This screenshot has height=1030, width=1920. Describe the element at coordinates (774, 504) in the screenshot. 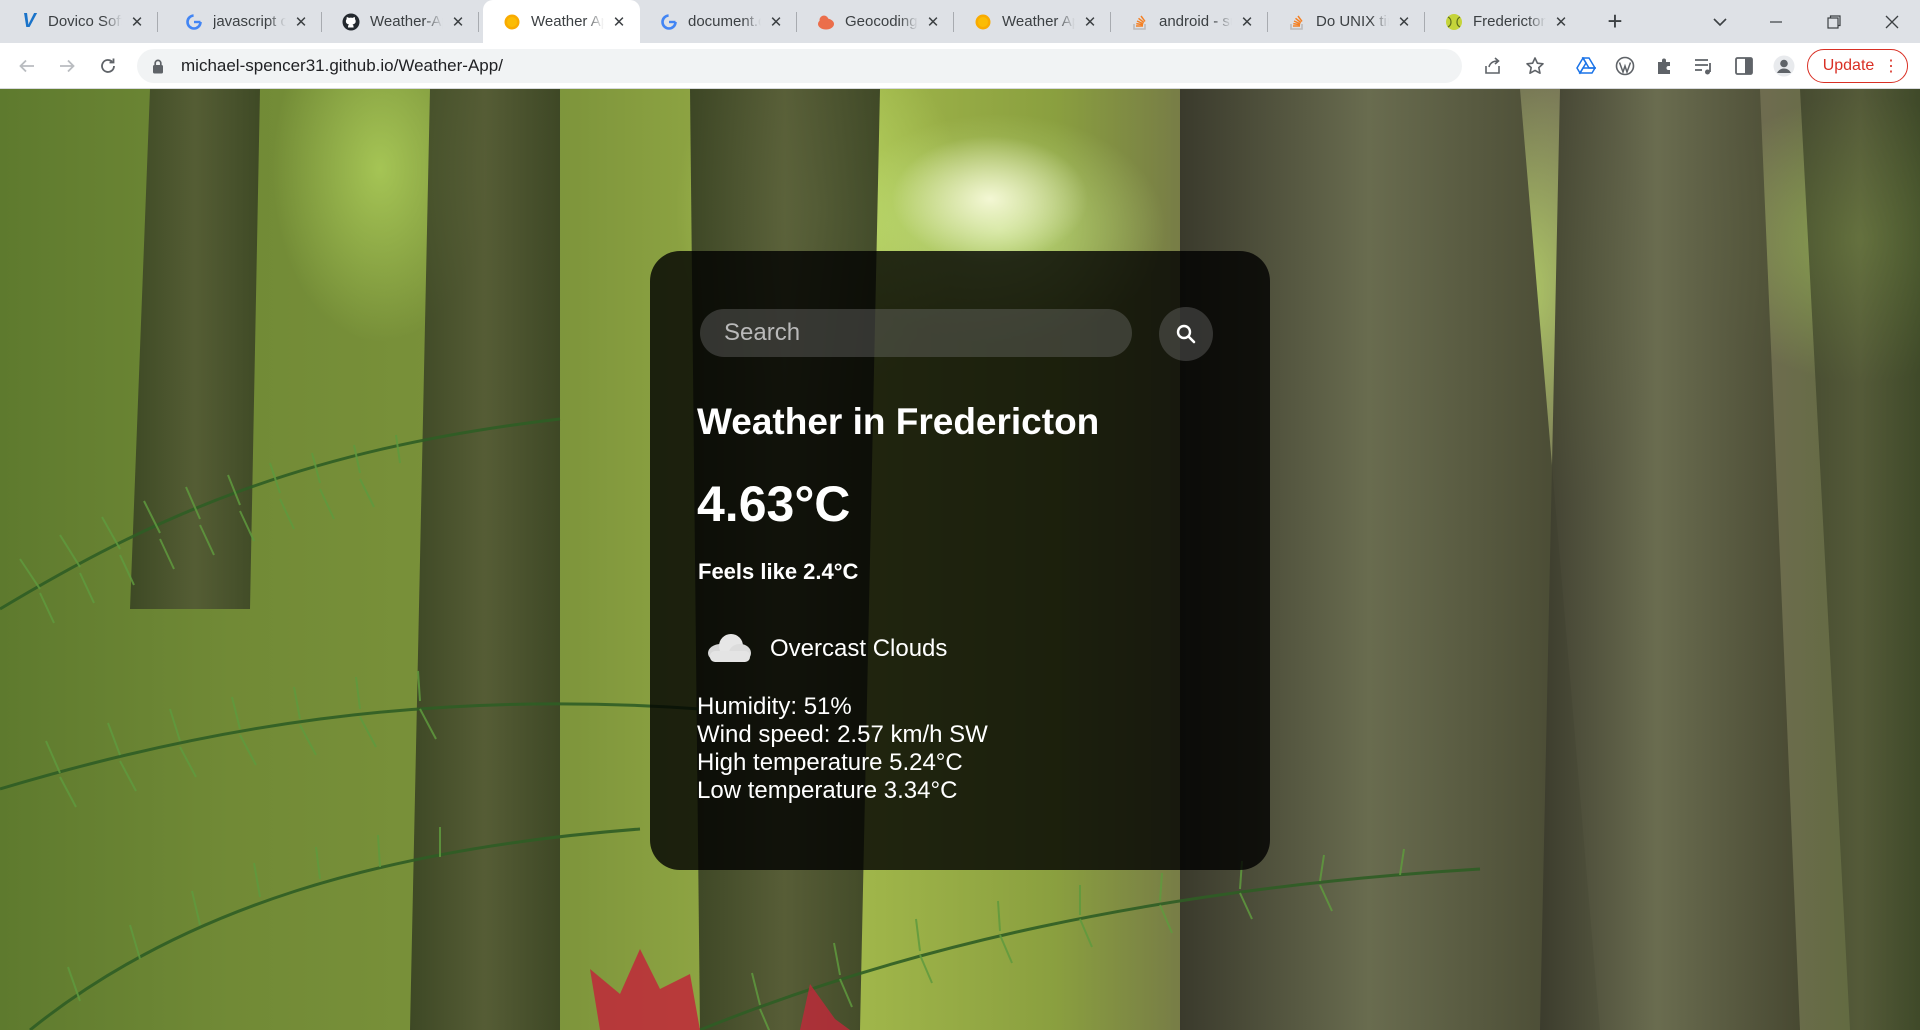

I see `temperature-value: 4.63°C` at that location.